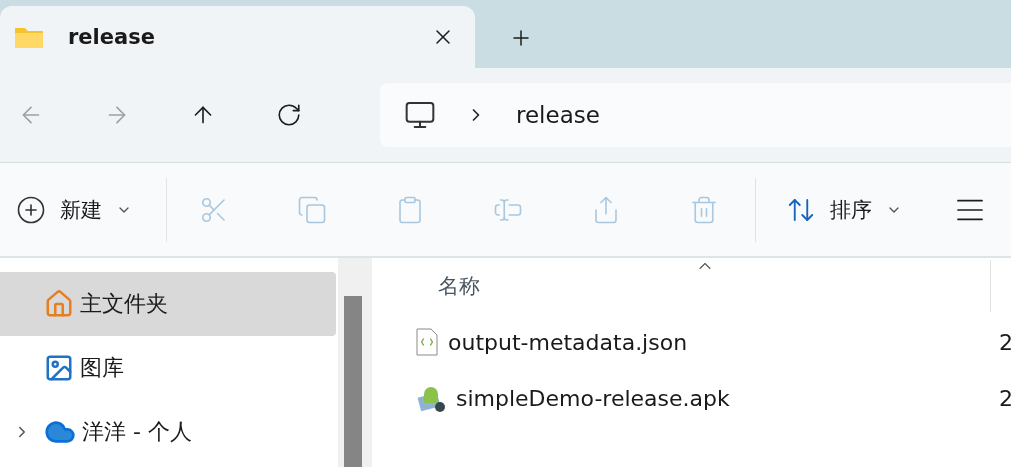 The width and height of the screenshot is (1011, 467). I want to click on address-bar: release, so click(695, 115).